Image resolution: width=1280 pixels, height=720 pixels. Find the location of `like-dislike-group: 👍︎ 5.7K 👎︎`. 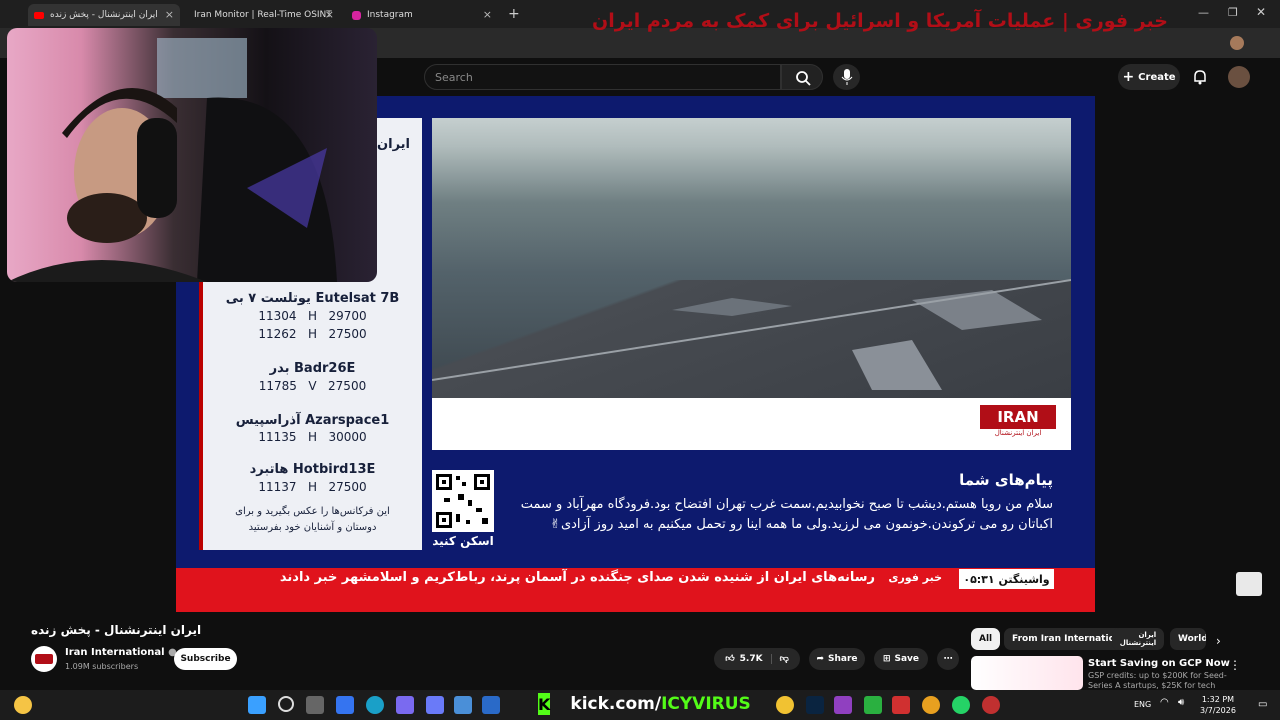

like-dislike-group: 👍︎ 5.7K 👎︎ is located at coordinates (757, 659).